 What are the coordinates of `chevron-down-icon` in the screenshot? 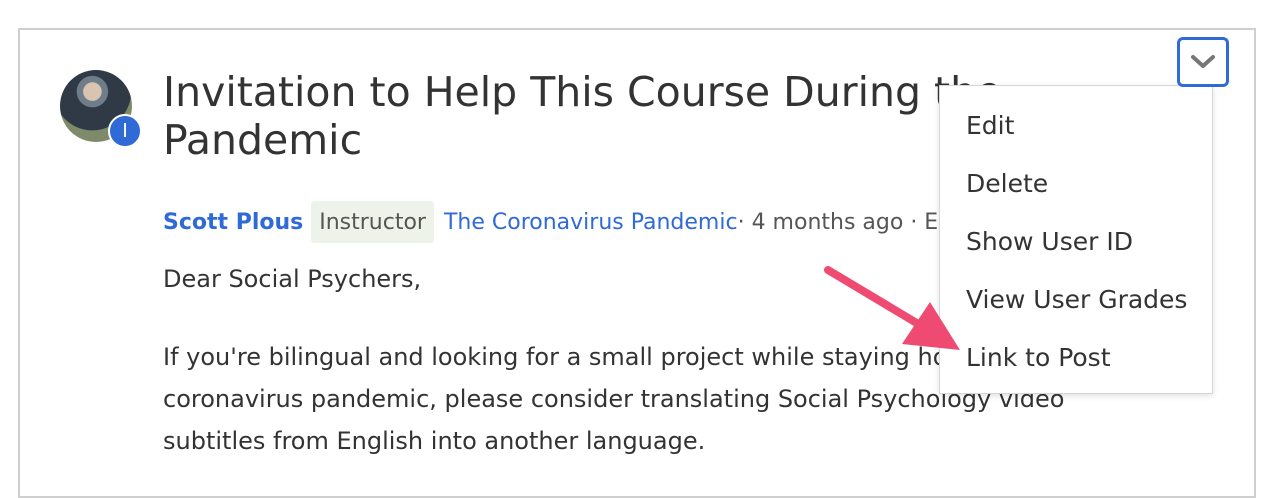 It's located at (1203, 61).